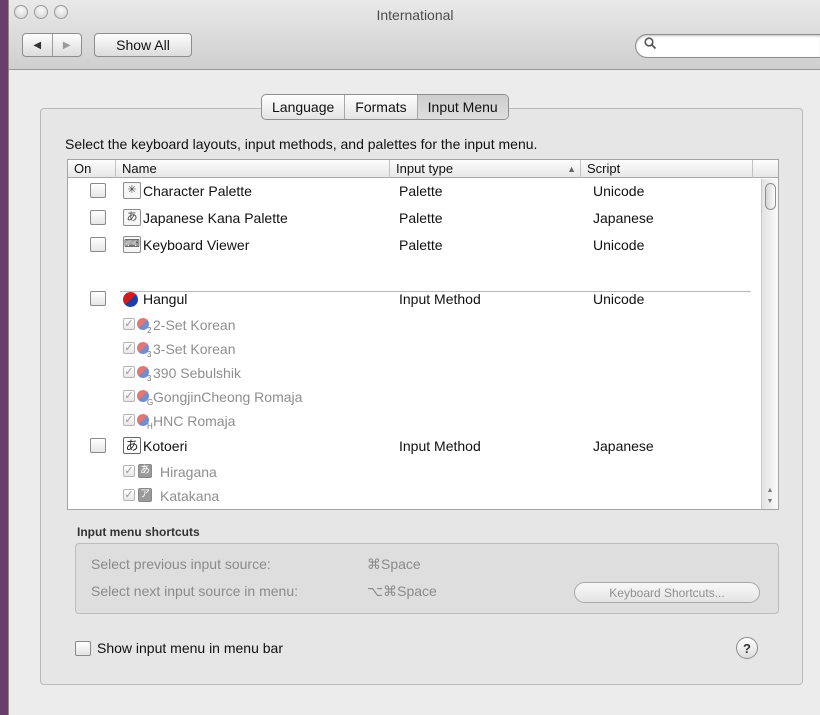 This screenshot has width=820, height=715. I want to click on kana-palette-icon: あ, so click(132, 217).